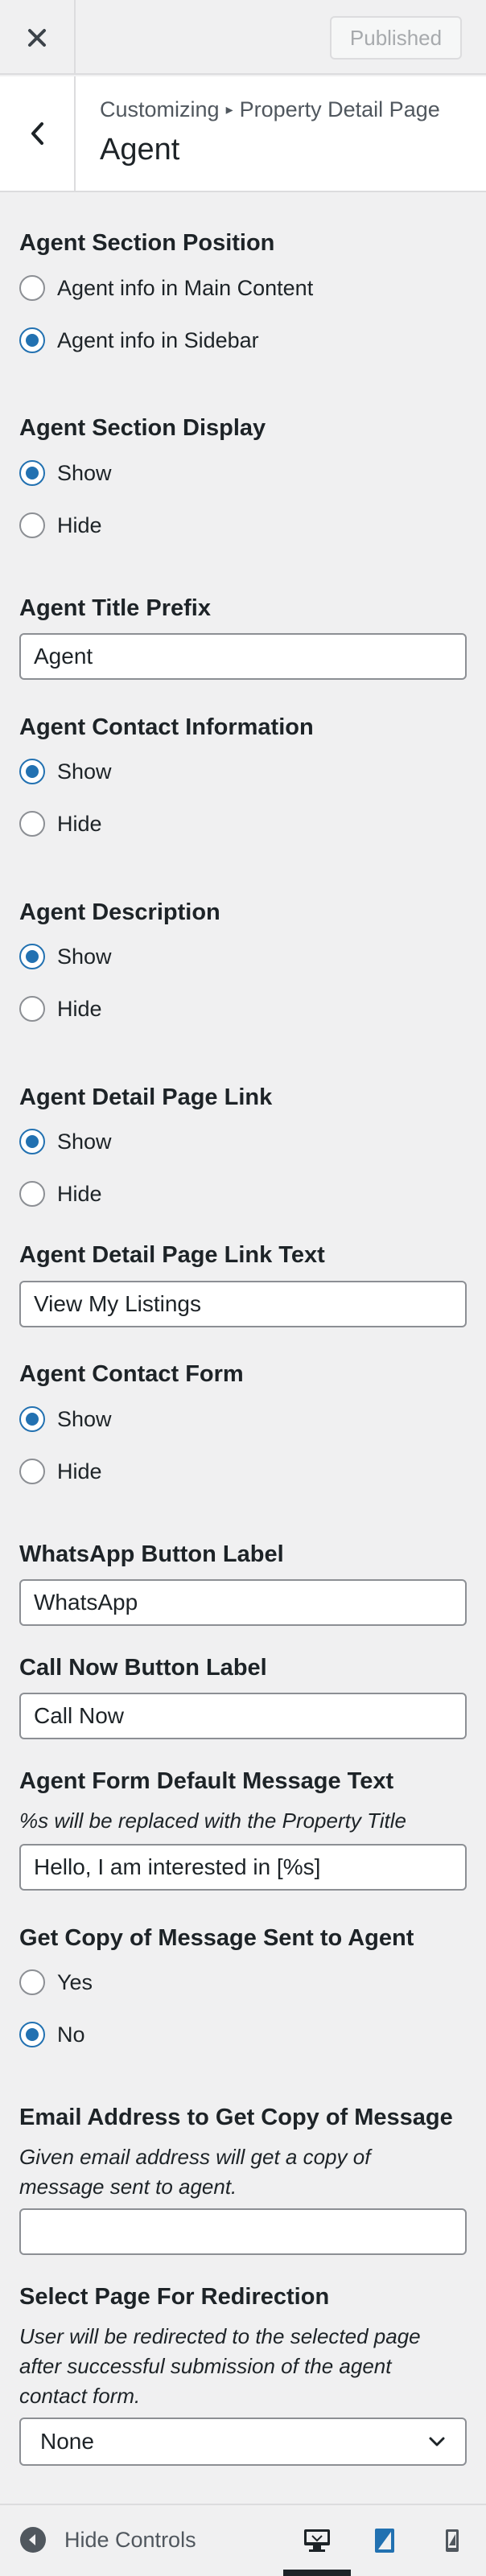  Describe the element at coordinates (206, 1781) in the screenshot. I see `agent-form-default-message-title: Agent Form Default Message Text` at that location.